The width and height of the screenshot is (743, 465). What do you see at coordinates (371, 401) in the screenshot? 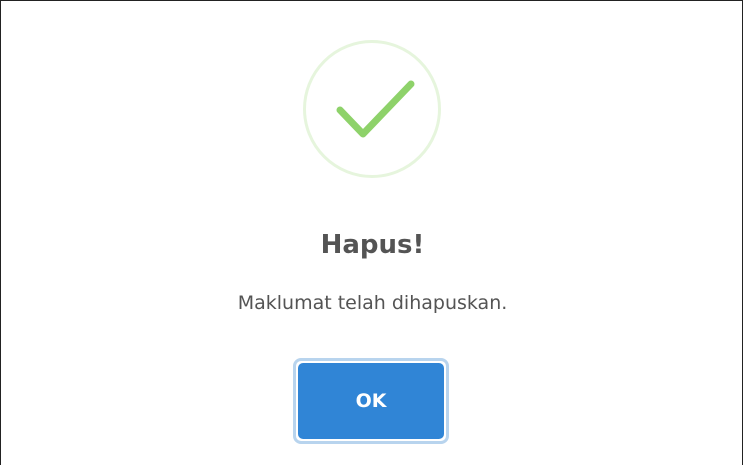
I see `ok-button: OK` at bounding box center [371, 401].